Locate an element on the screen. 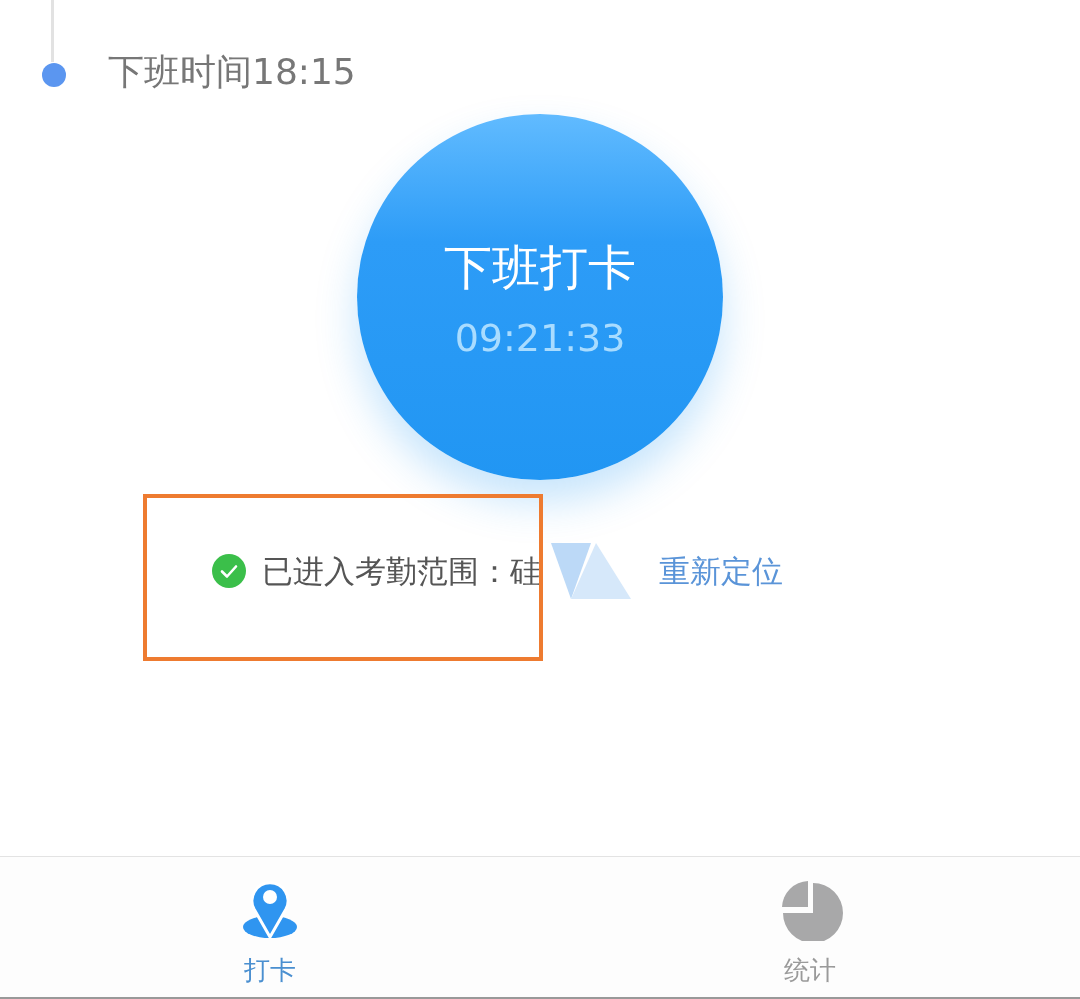 This screenshot has width=1080, height=999. punch-button: 下班打卡 09:21:33 is located at coordinates (540, 297).